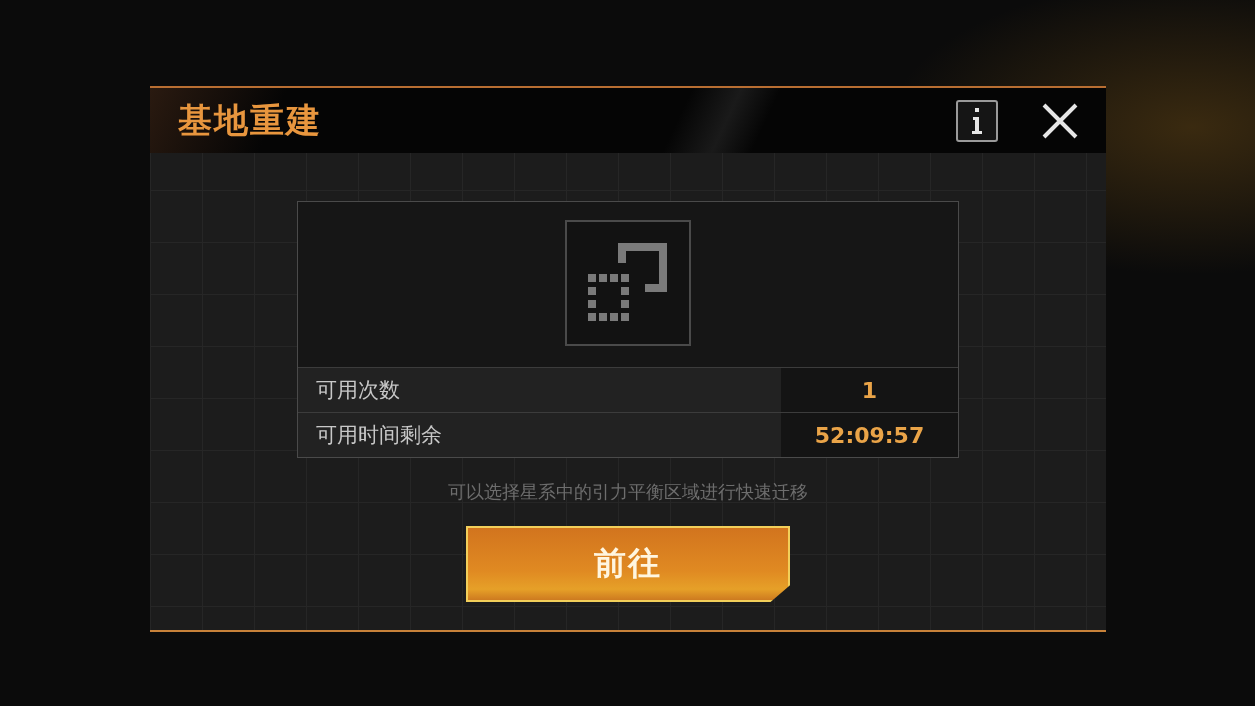 The width and height of the screenshot is (1255, 706). What do you see at coordinates (628, 492) in the screenshot?
I see `hint-text: 可以选择星系中的引力平衡区域进行快速迁移` at bounding box center [628, 492].